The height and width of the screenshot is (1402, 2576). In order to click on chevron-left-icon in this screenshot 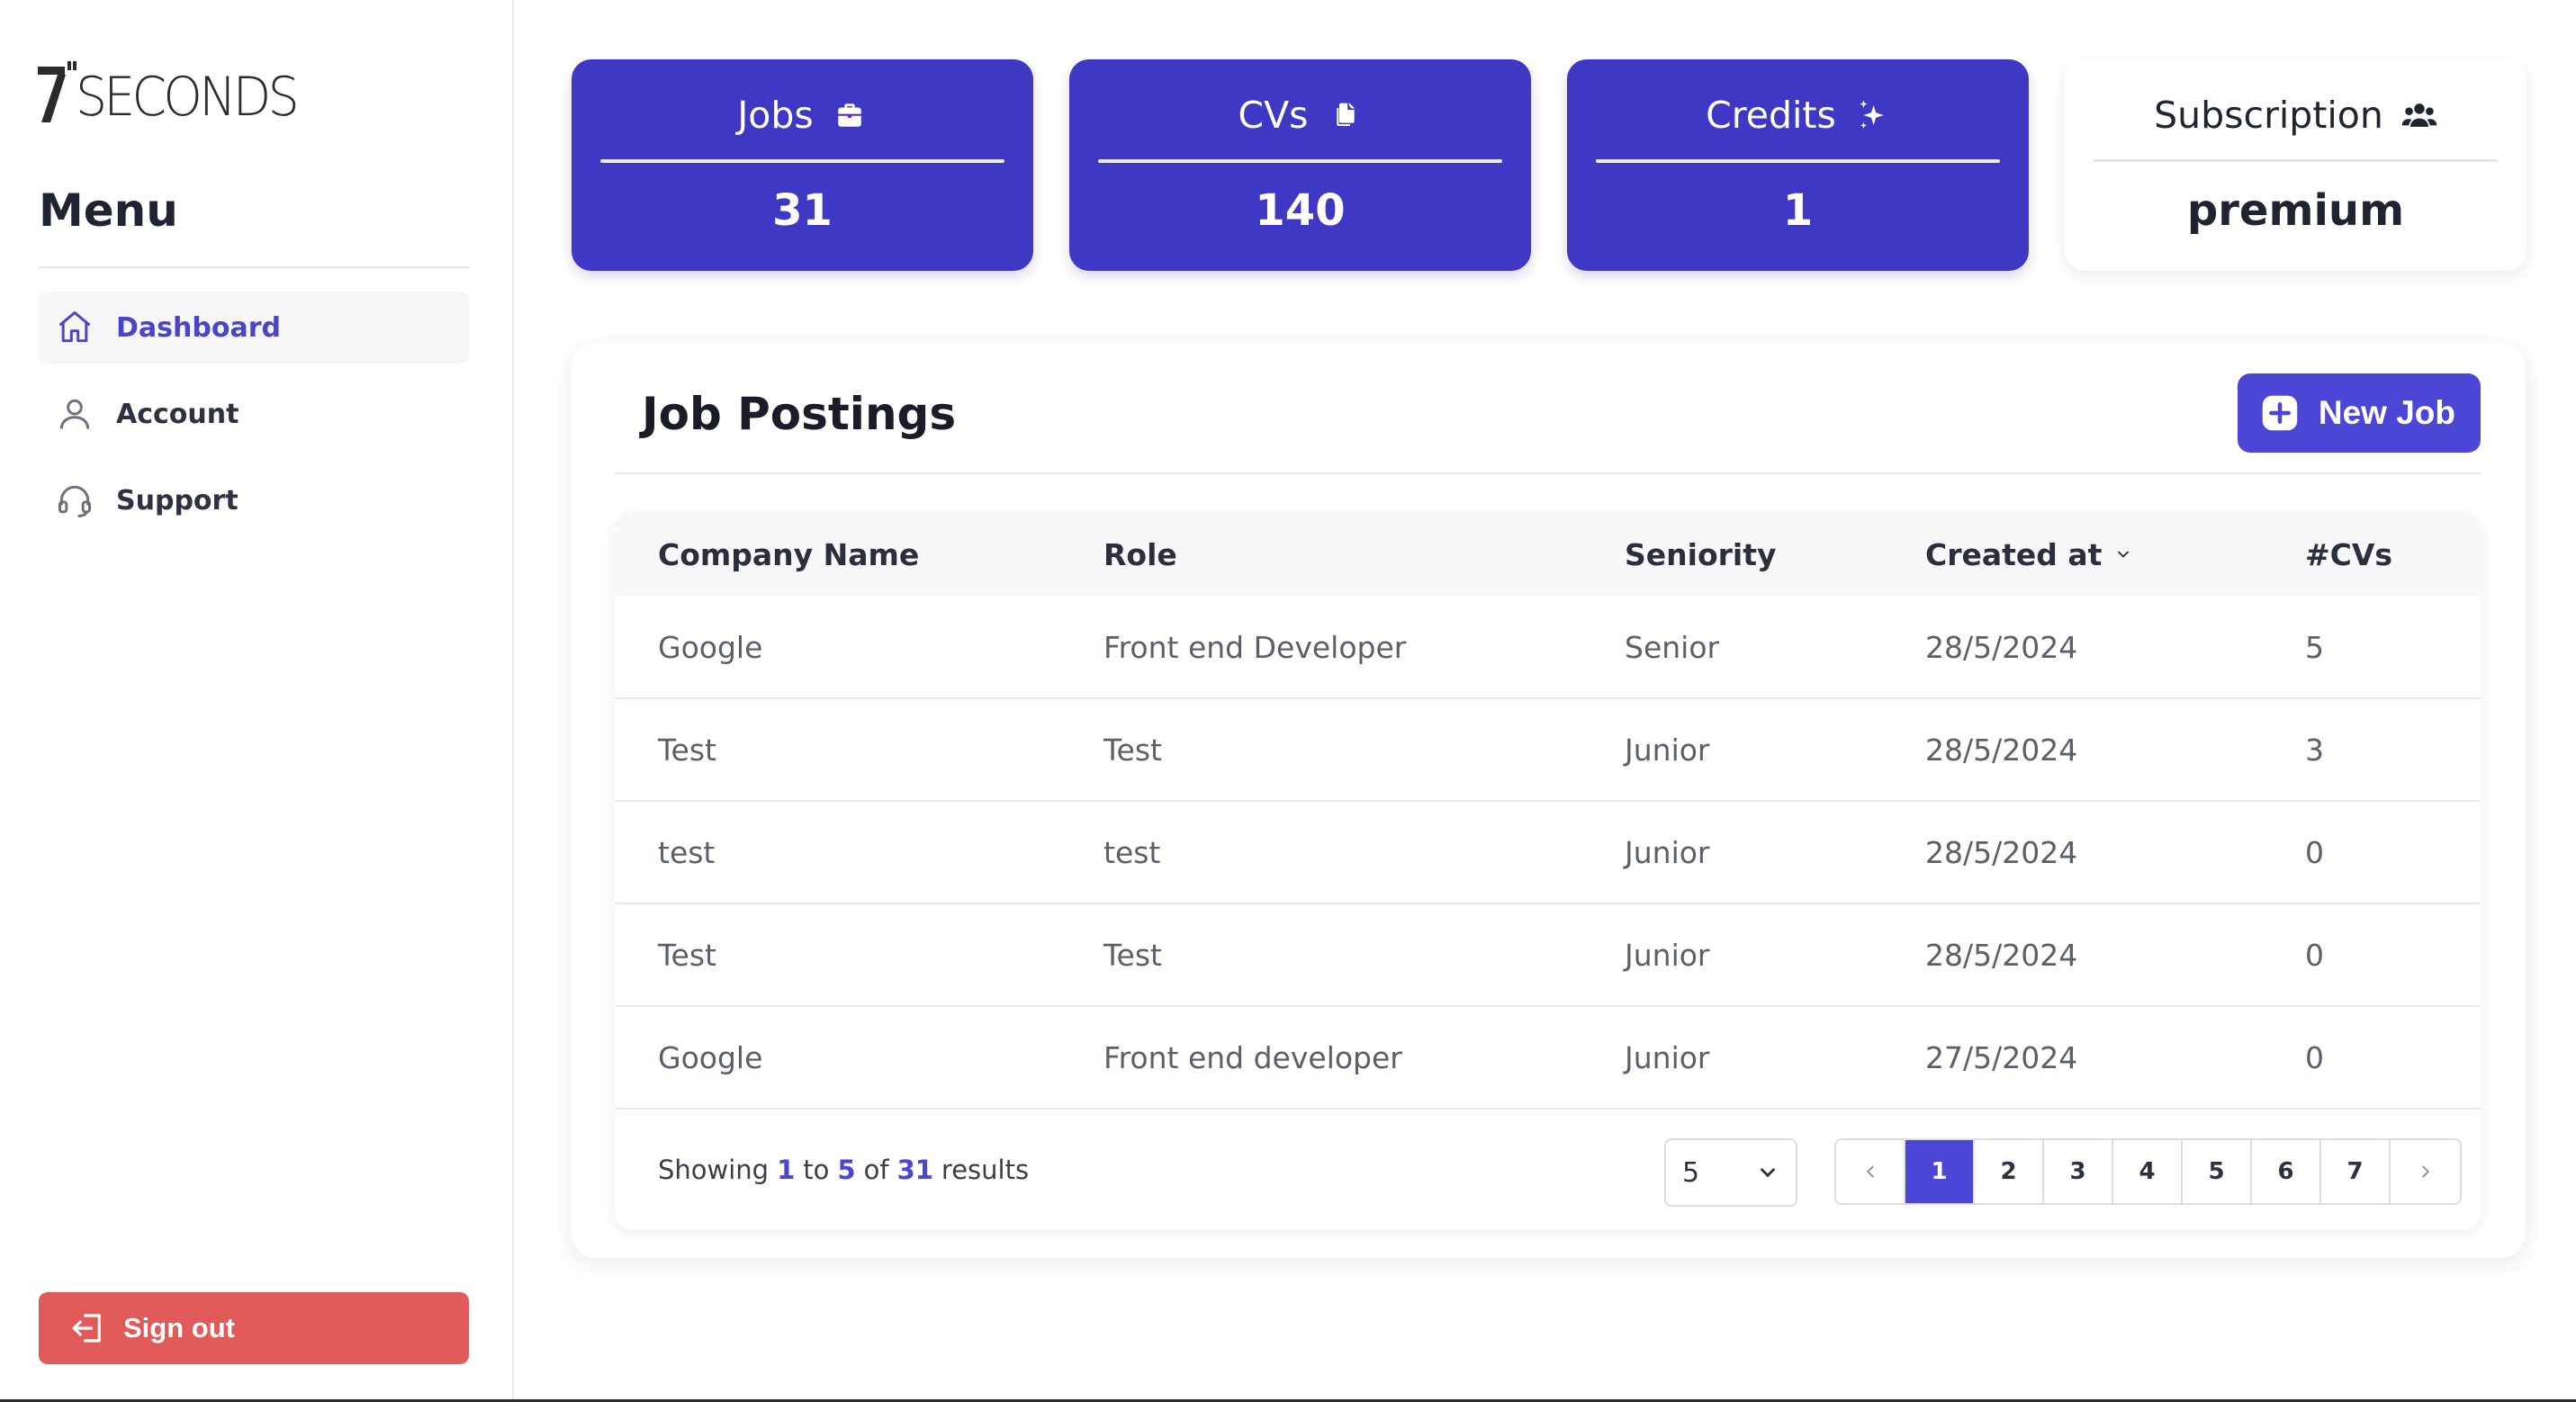, I will do `click(1870, 1171)`.